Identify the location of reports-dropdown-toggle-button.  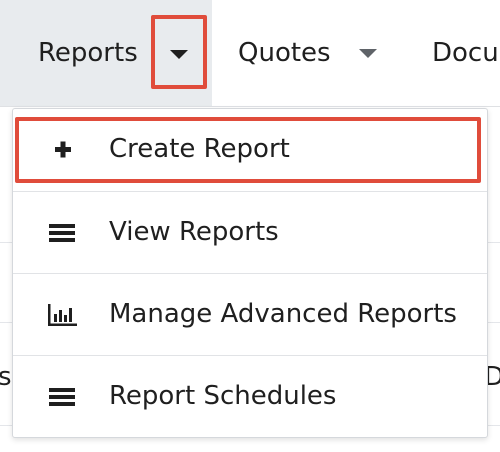
(179, 52).